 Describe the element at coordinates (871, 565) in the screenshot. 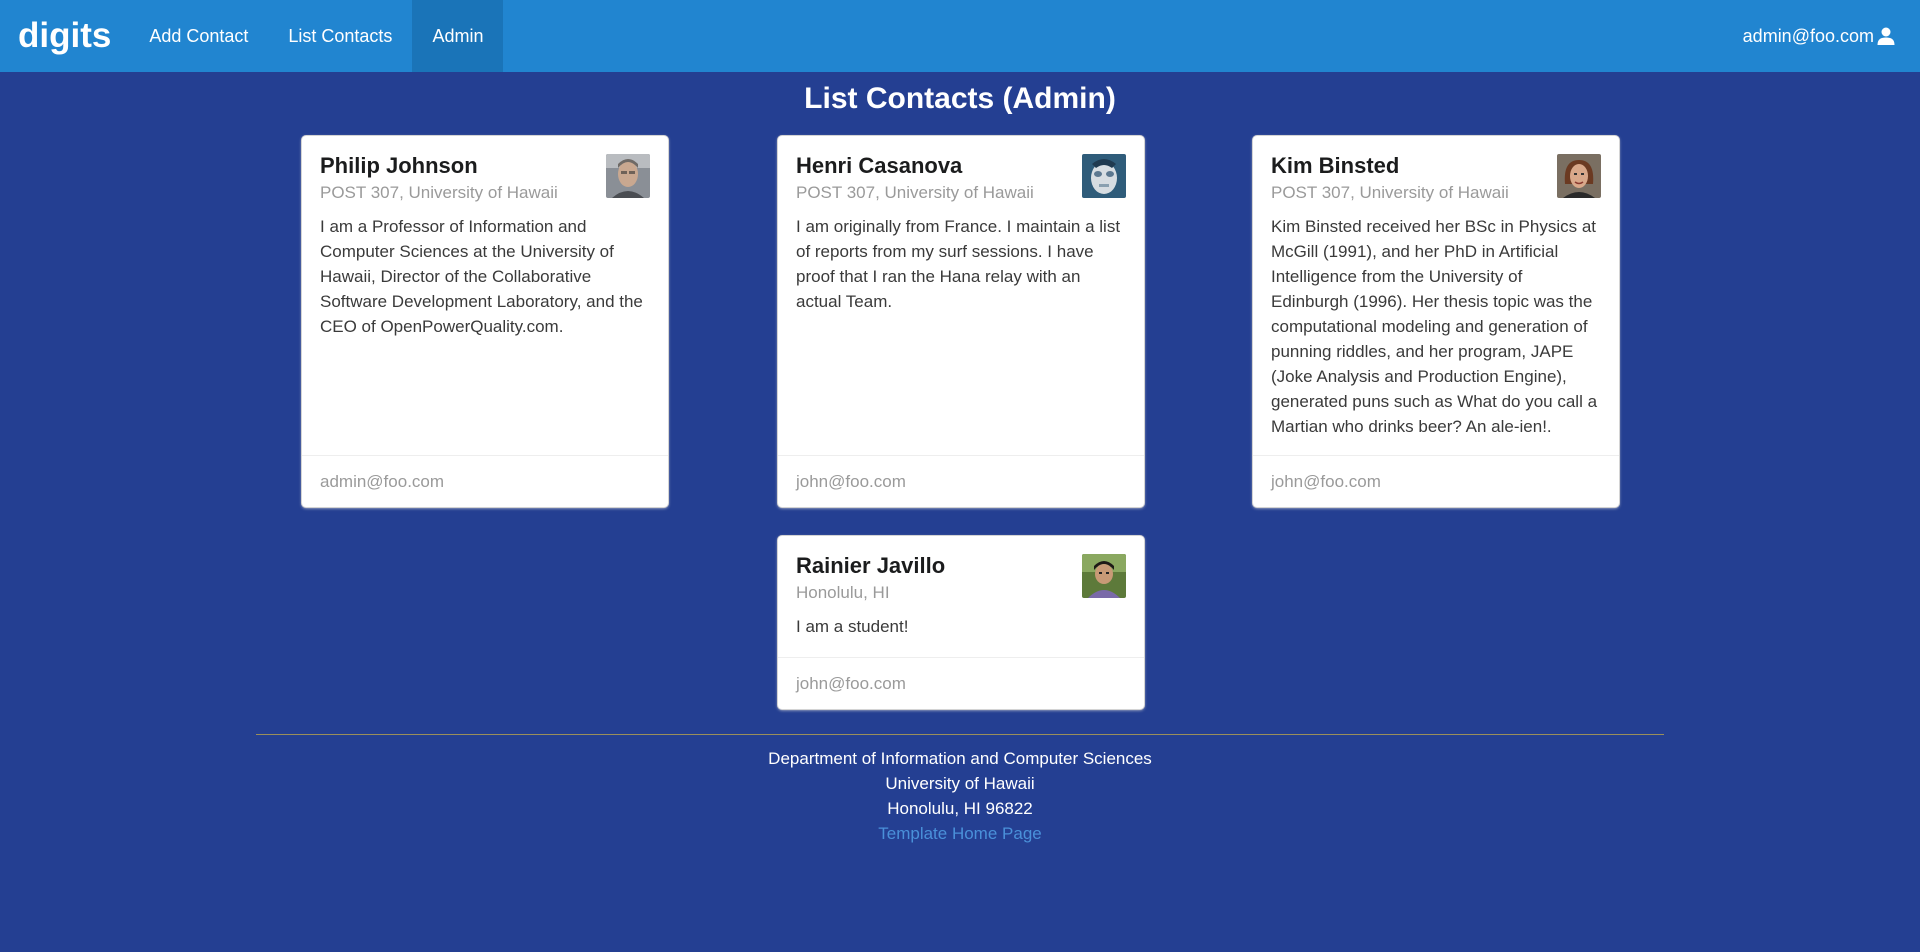

I see `contact-name: Rainier Javillo` at that location.